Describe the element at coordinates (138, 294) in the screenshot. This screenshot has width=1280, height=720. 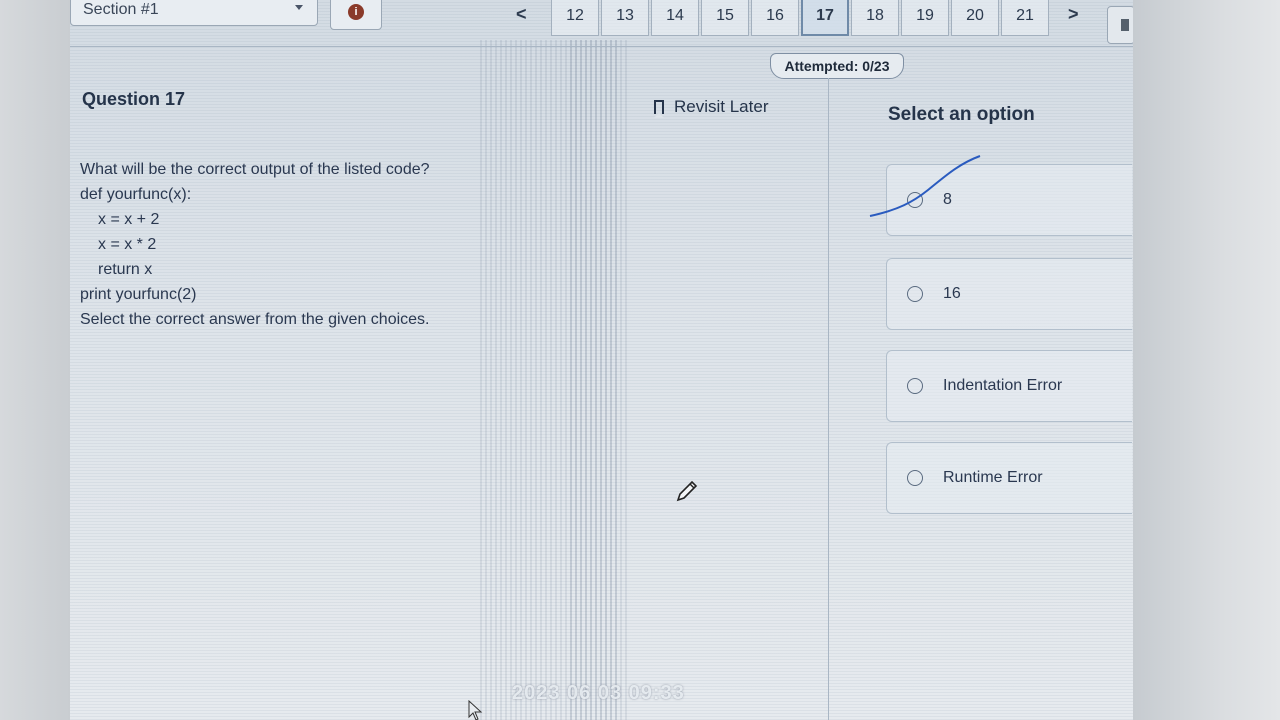
I see `code-line: print yourfunc(2)` at that location.